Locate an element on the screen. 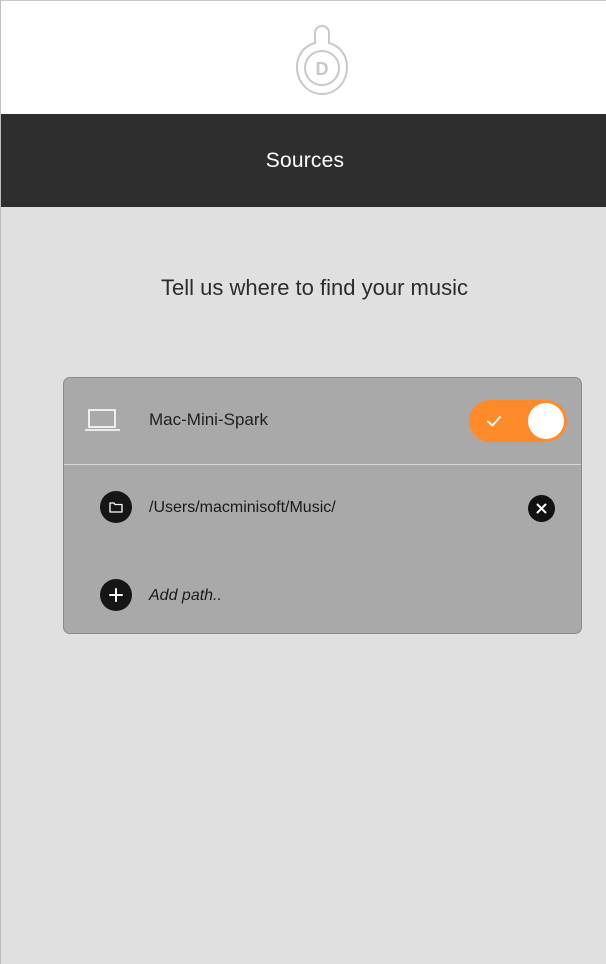 The image size is (606, 964). title-bar: Sources is located at coordinates (303, 160).